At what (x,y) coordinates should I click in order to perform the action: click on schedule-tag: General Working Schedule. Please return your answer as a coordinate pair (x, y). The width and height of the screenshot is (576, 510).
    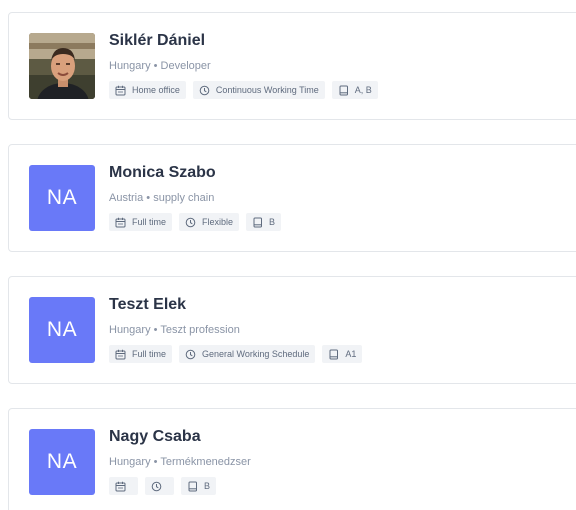
    Looking at the image, I should click on (247, 354).